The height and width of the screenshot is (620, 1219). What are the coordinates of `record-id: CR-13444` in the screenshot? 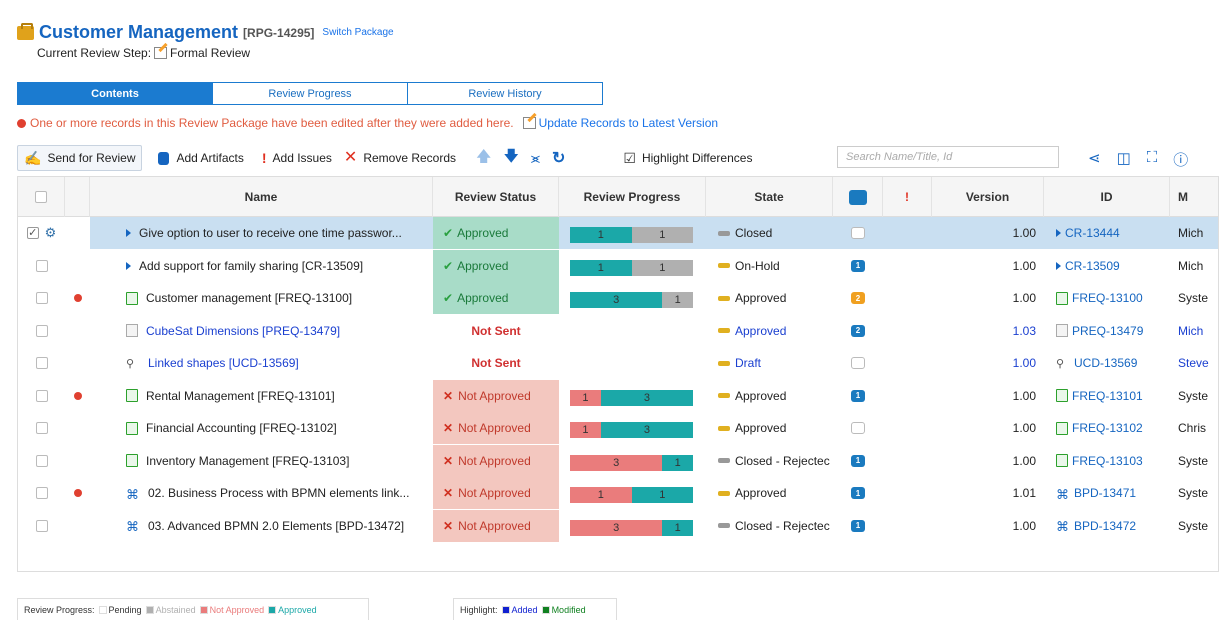 It's located at (1092, 233).